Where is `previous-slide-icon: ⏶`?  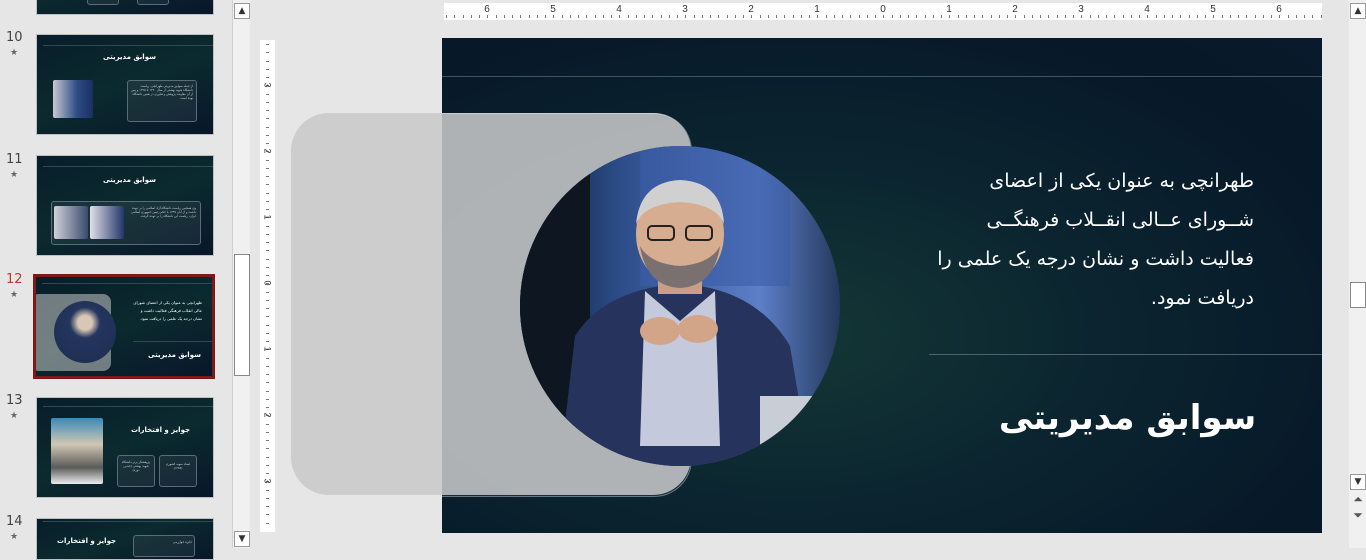 previous-slide-icon: ⏶ is located at coordinates (1358, 499).